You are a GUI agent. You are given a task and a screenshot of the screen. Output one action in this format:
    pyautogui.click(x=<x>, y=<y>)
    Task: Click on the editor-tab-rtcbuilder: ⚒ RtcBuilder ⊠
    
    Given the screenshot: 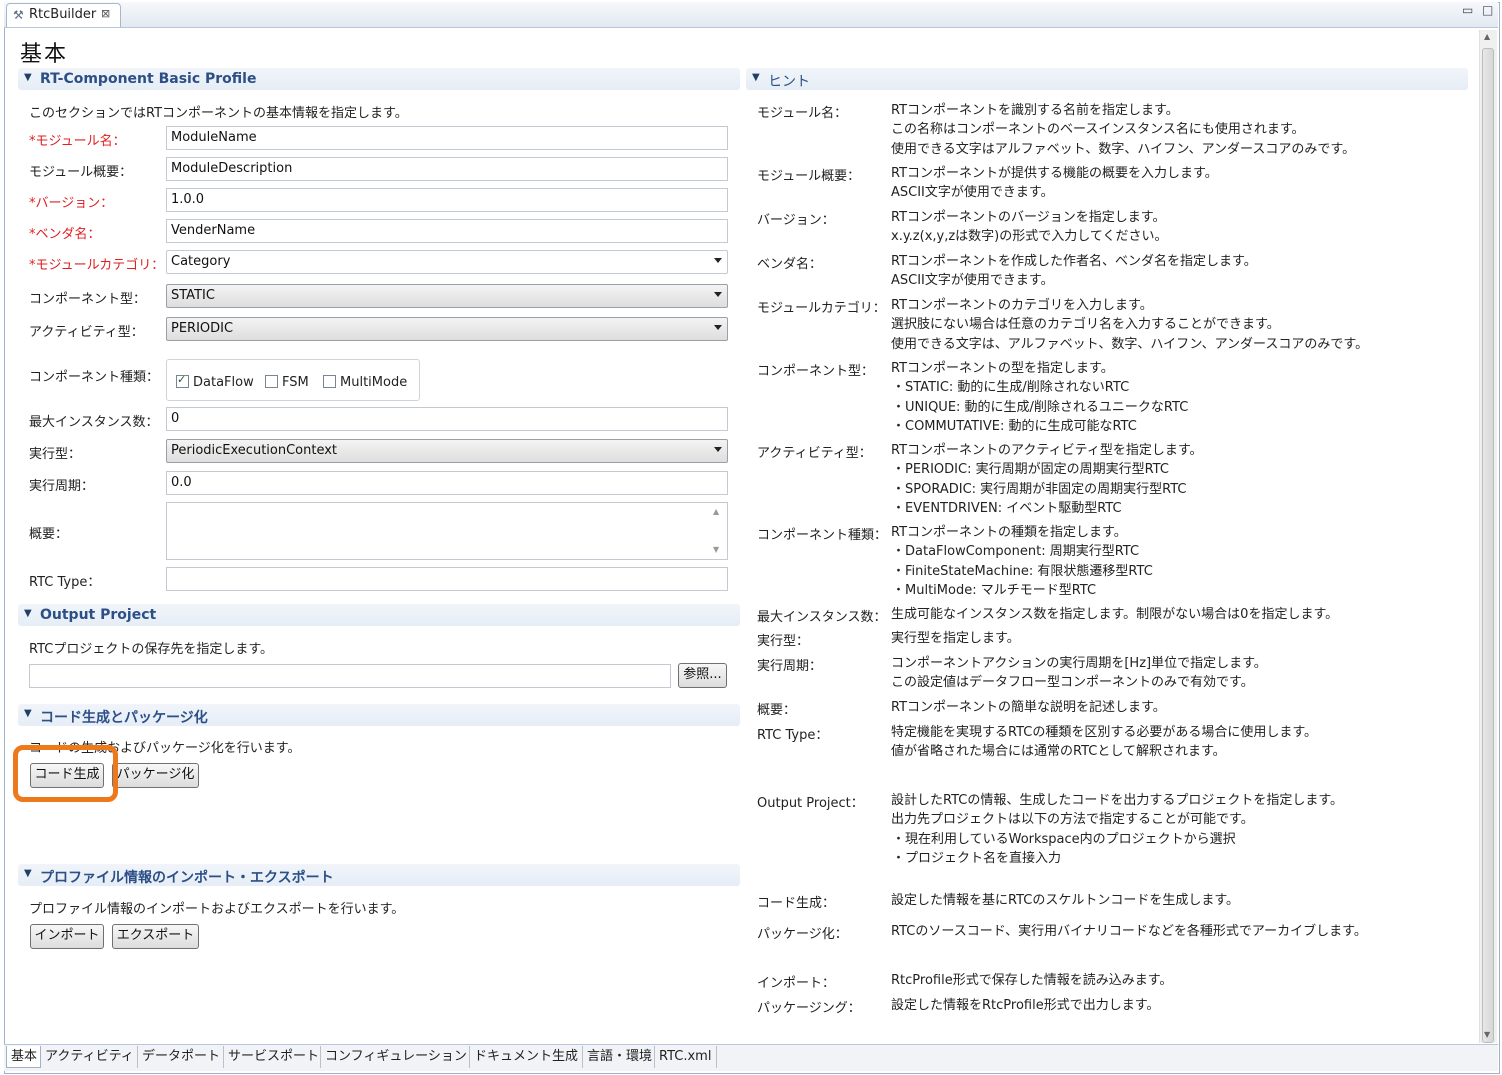 What is the action you would take?
    pyautogui.click(x=63, y=15)
    